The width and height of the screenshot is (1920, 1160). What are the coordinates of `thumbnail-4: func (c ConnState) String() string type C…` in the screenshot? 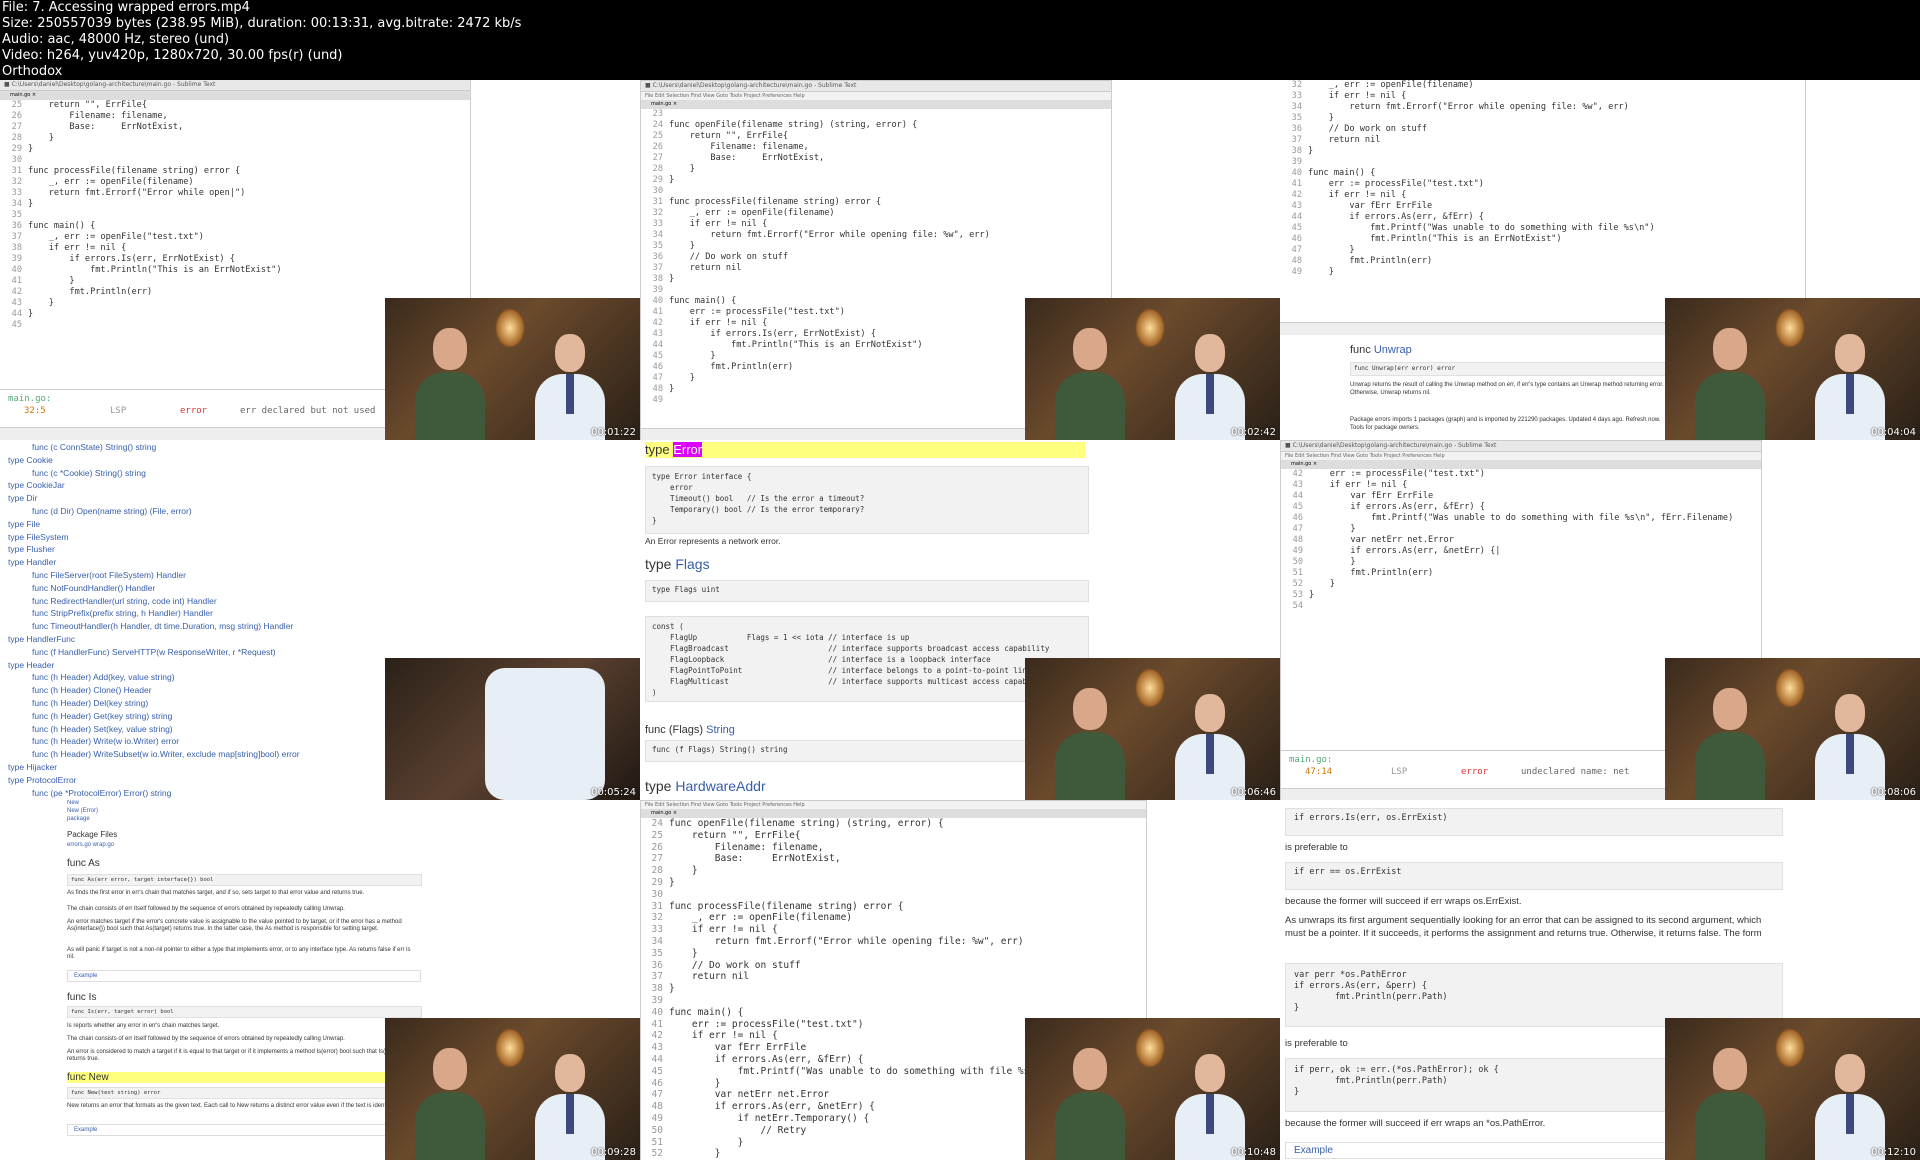 It's located at (320, 620).